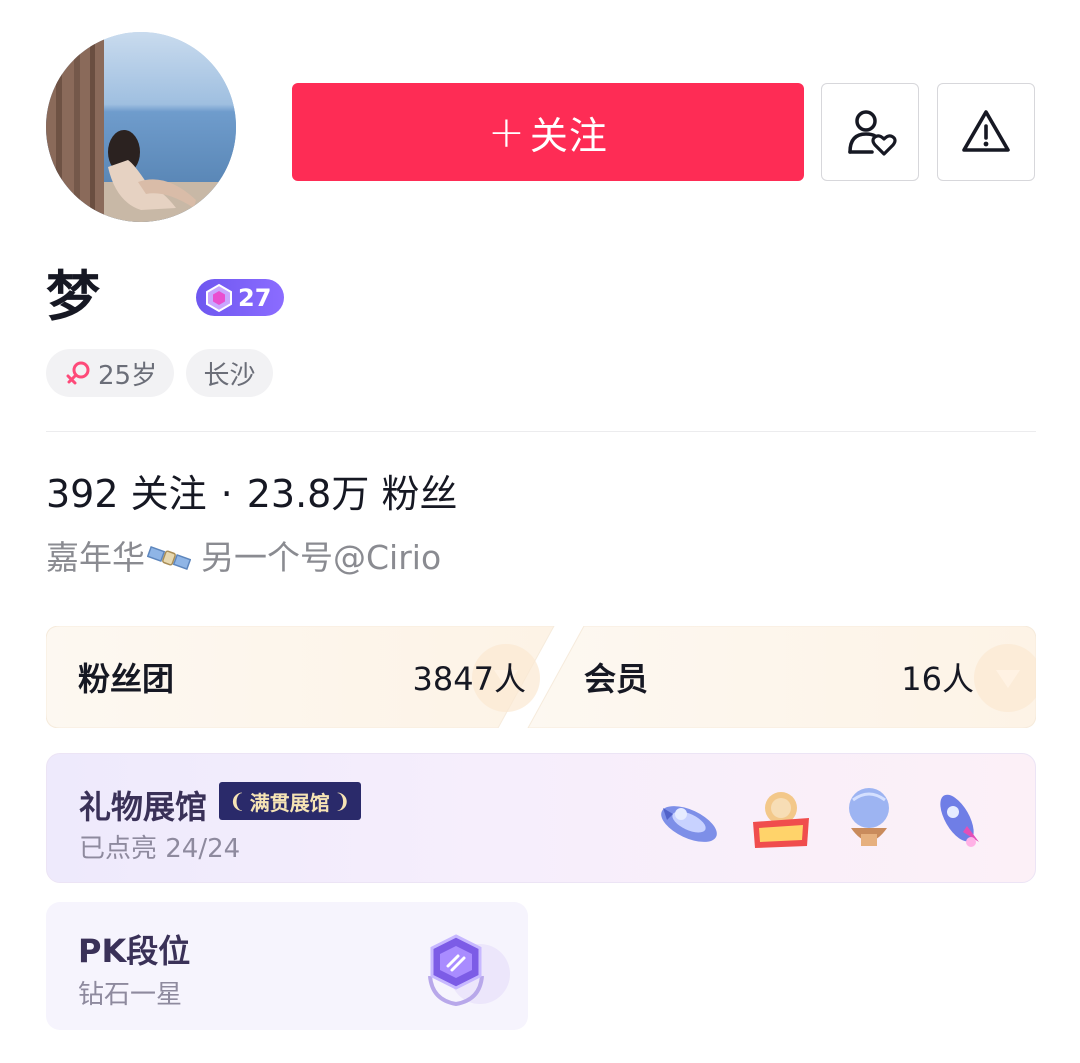 This screenshot has width=1080, height=1063. I want to click on add-friend-button, so click(870, 132).